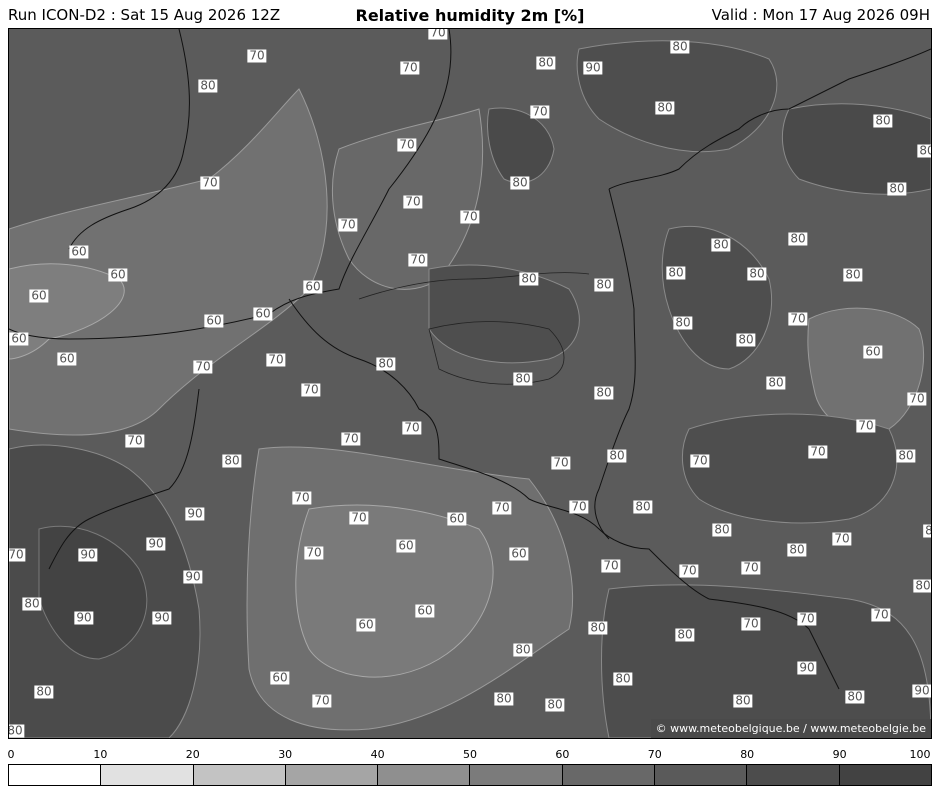 Image resolution: width=940 pixels, height=800 pixels. Describe the element at coordinates (100, 754) in the screenshot. I see `legend-tick: 10` at that location.